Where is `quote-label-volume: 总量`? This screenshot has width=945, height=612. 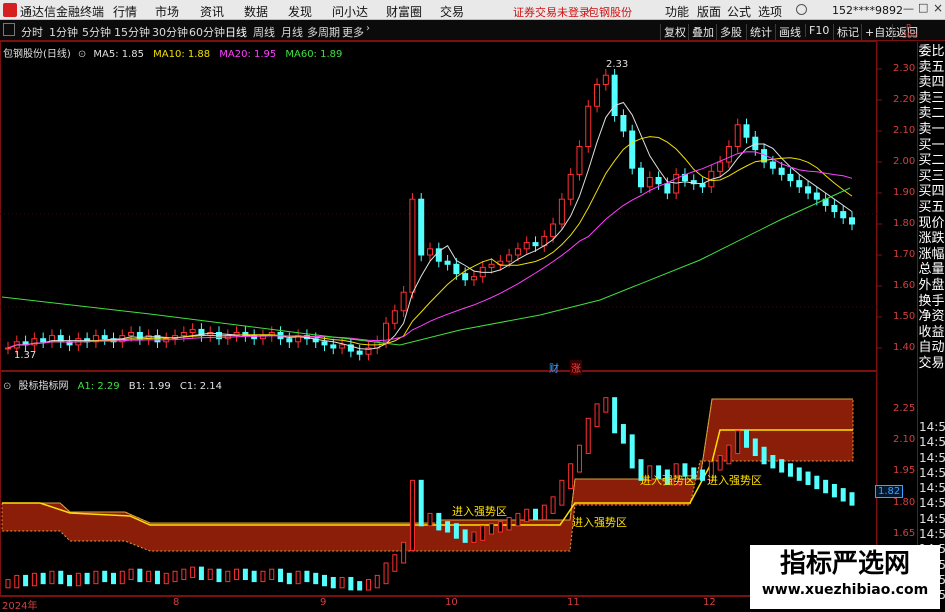
quote-label-volume: 总量 is located at coordinates (931, 270).